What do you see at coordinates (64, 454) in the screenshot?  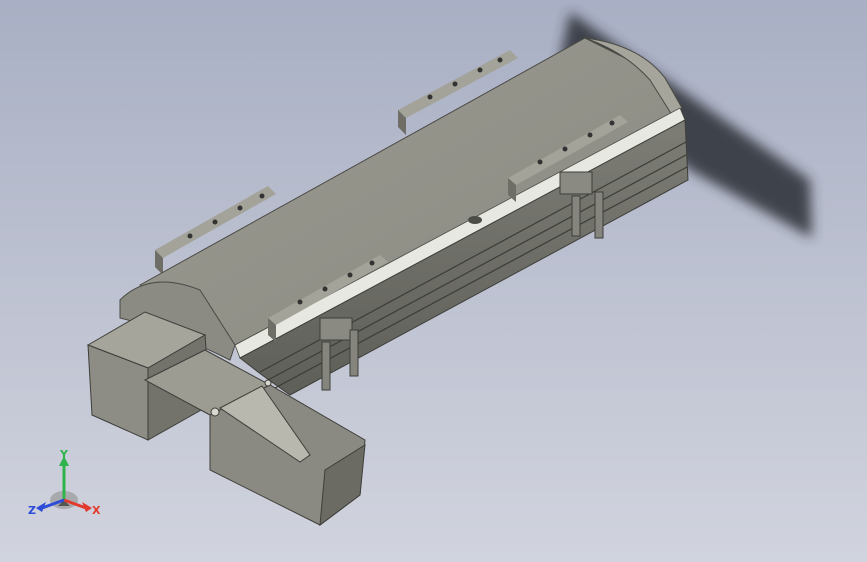 I see `axis-label-y: Y` at bounding box center [64, 454].